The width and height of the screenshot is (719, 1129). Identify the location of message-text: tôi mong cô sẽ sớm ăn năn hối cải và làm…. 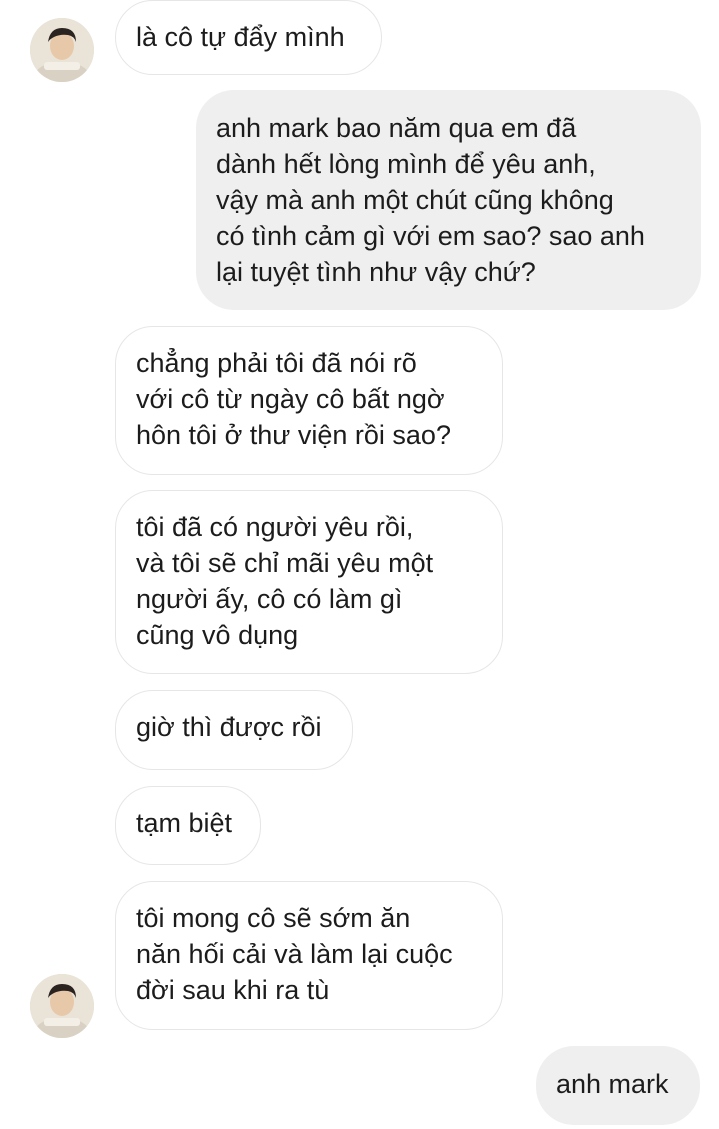
(294, 954).